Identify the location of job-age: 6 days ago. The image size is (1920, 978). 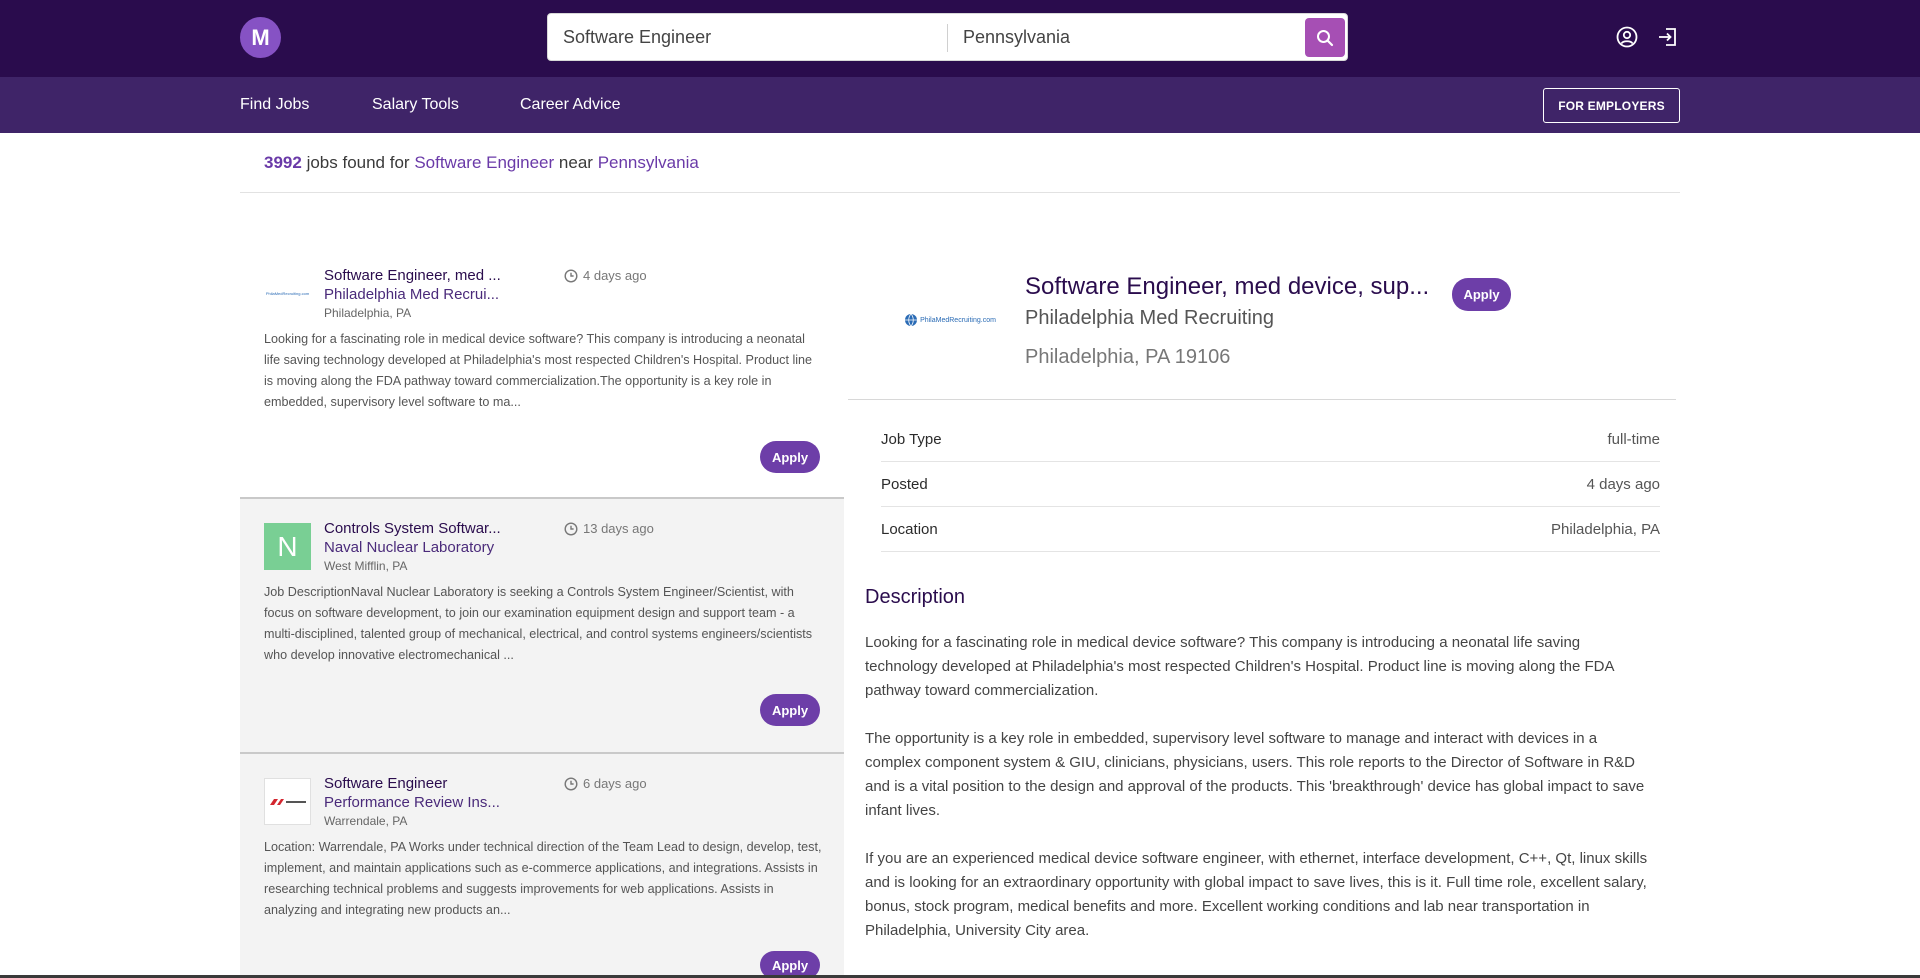
(605, 783).